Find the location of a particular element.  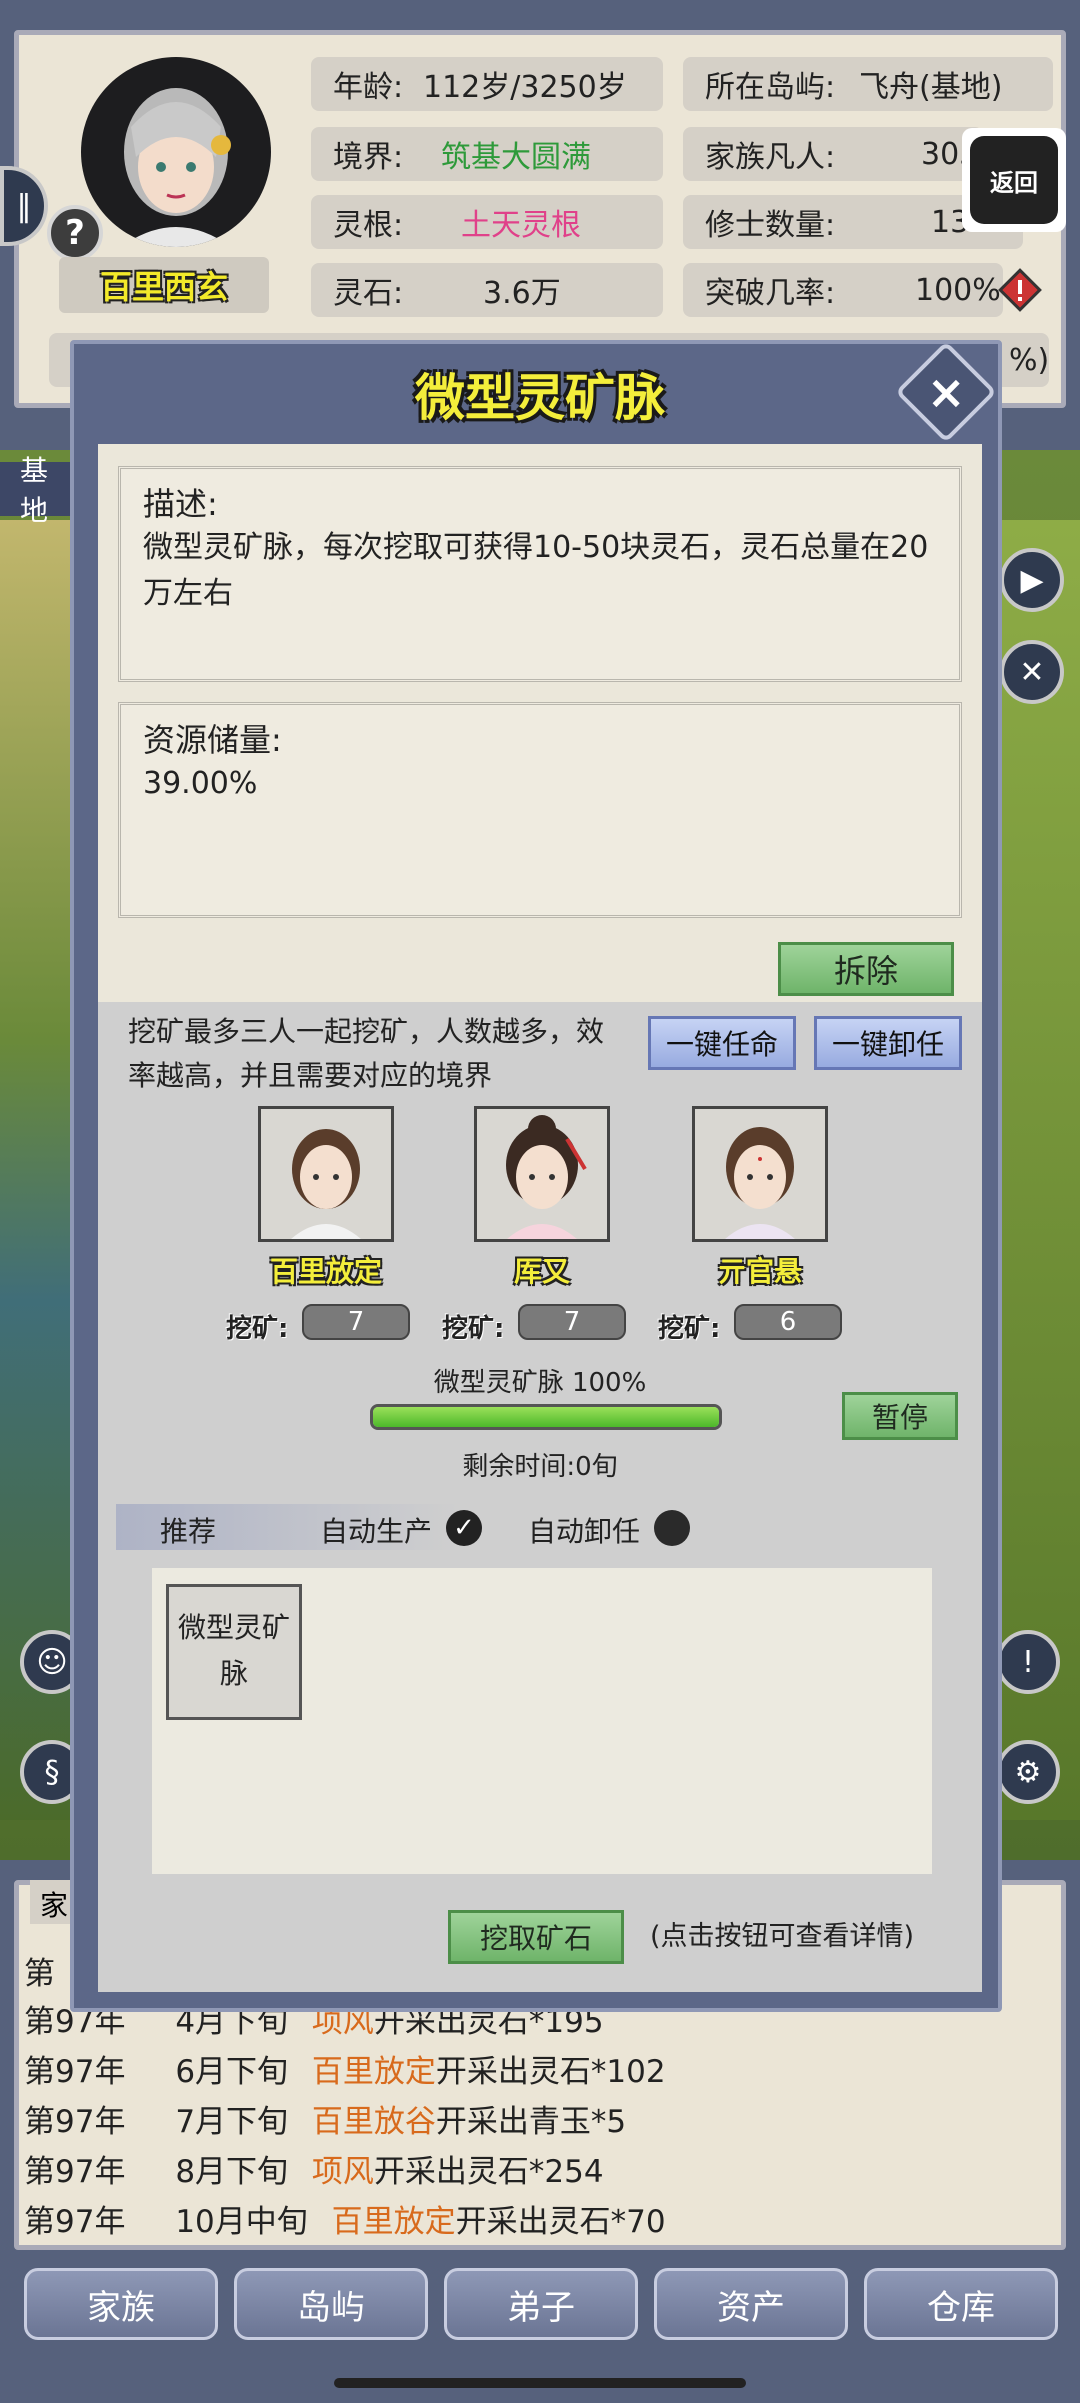

reserve-box: 资源储量: 39.00% is located at coordinates (540, 810).